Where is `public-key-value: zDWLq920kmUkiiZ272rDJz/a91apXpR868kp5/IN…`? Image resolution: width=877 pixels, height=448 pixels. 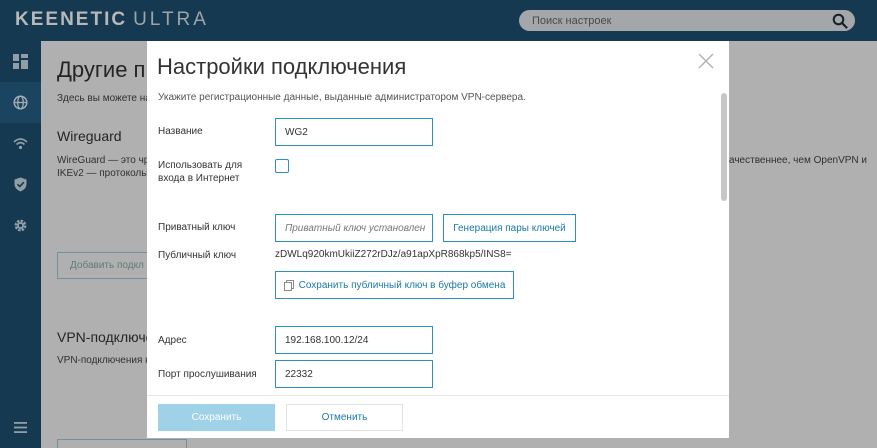 public-key-value: zDWLq920kmUkiiZ272rDJz/a91apXpR868kp5/IN… is located at coordinates (393, 254).